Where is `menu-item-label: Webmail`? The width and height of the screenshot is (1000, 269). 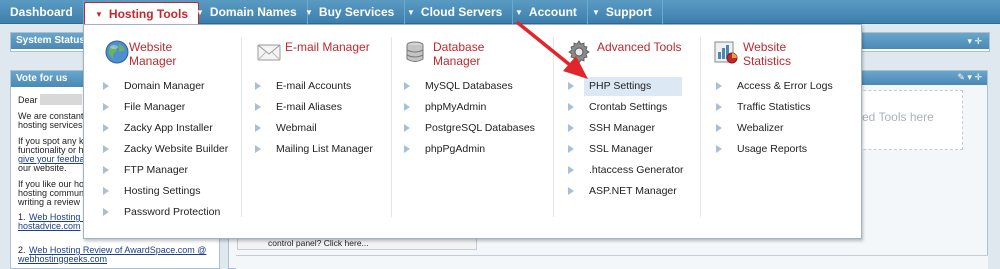 menu-item-label: Webmail is located at coordinates (298, 128).